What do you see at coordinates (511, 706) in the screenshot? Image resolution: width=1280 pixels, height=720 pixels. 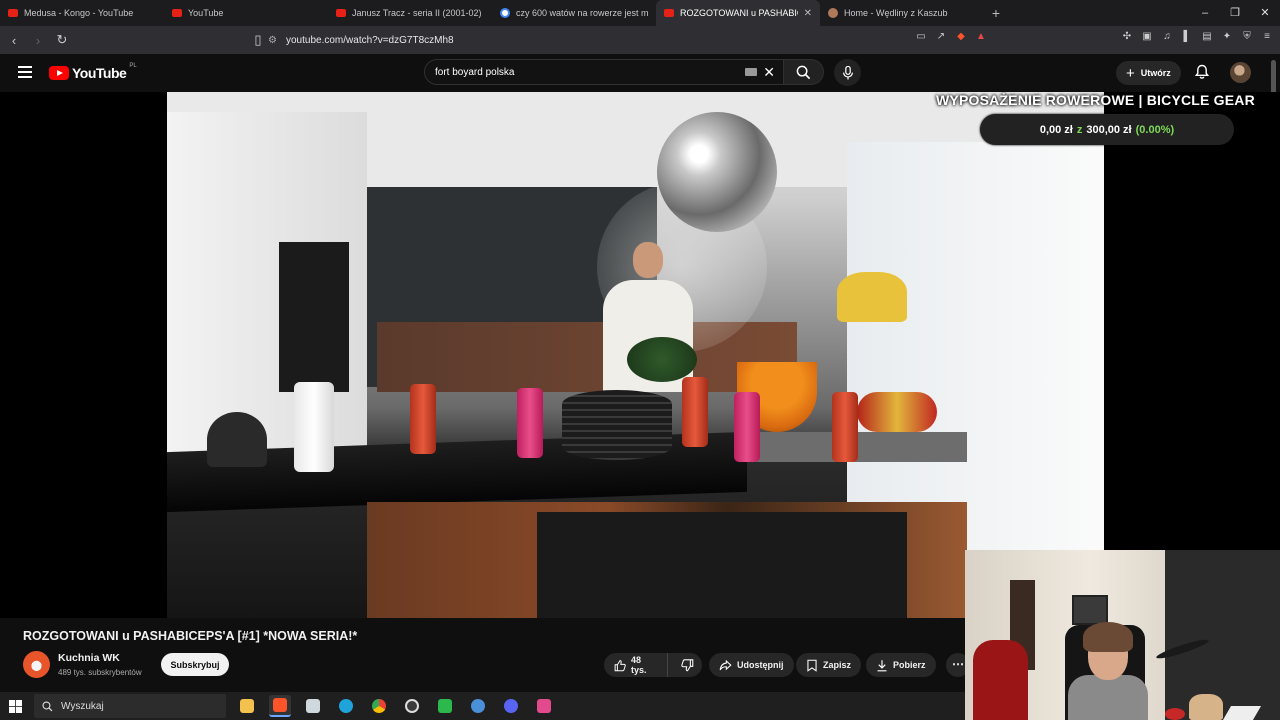 I see `discord-icon` at bounding box center [511, 706].